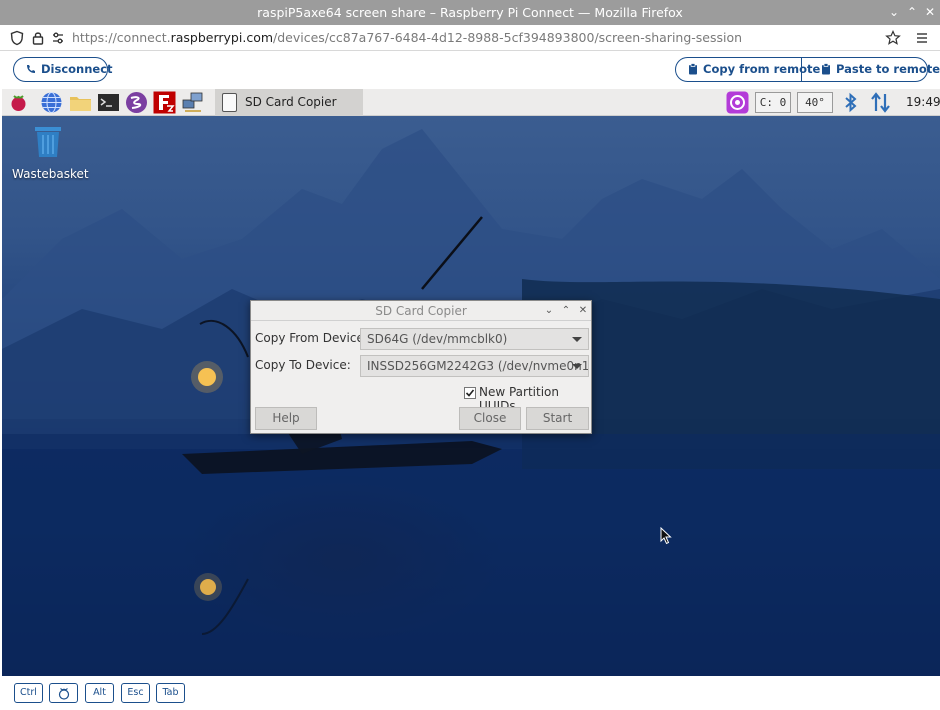  I want to click on file-manager-icon, so click(80, 102).